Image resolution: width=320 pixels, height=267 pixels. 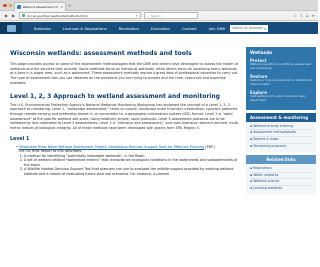 I want to click on browser-tabstrip: Wetland assessment meth... × +, so click(x=159, y=5).